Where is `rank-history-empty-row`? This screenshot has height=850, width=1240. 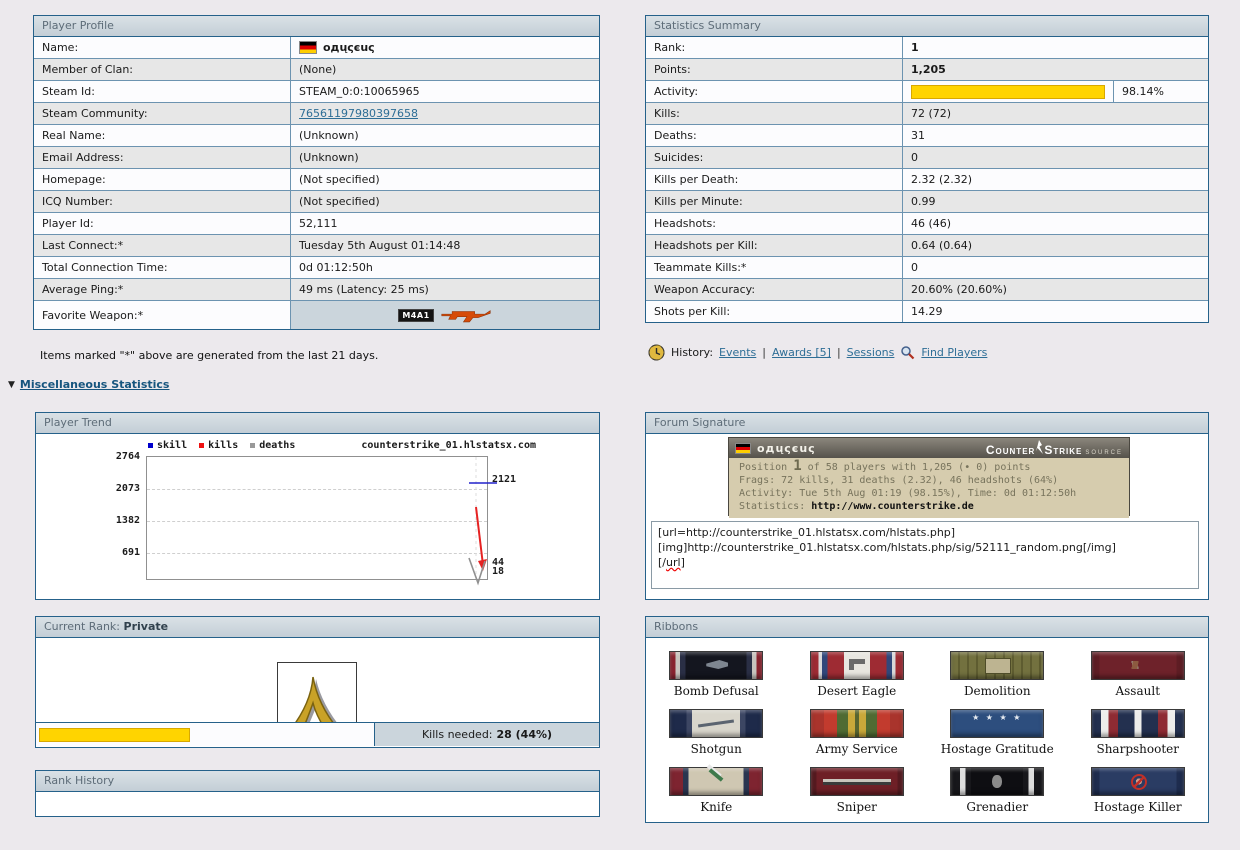
rank-history-empty-row is located at coordinates (317, 803).